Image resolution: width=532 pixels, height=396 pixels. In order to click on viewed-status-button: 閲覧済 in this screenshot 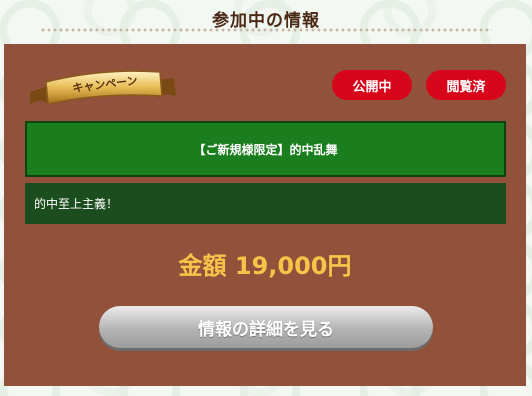, I will do `click(466, 85)`.